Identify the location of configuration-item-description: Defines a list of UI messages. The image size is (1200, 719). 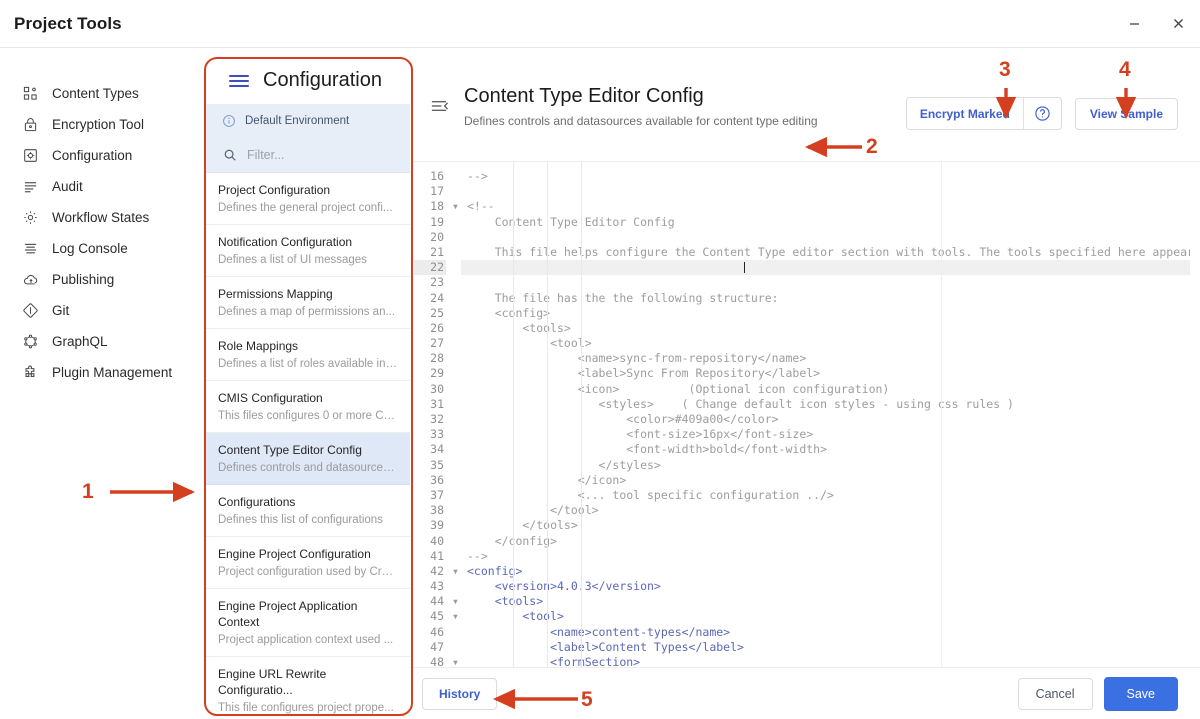
(292, 260).